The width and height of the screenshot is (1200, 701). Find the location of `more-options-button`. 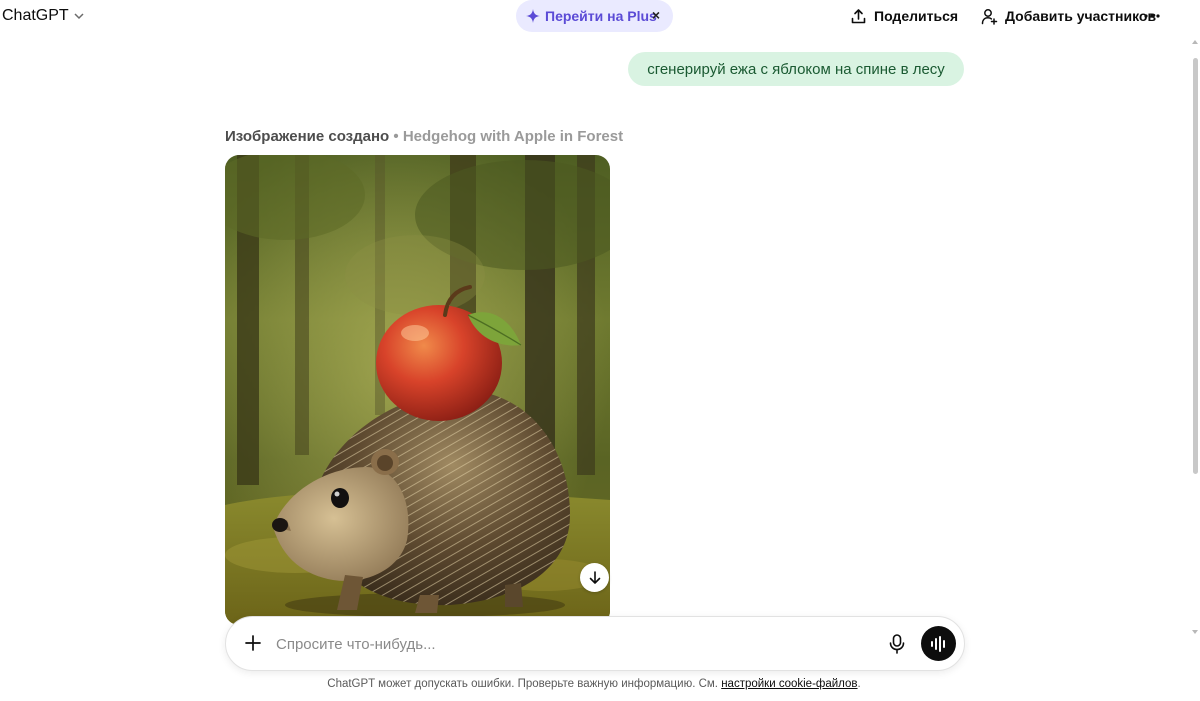

more-options-button is located at coordinates (1152, 16).